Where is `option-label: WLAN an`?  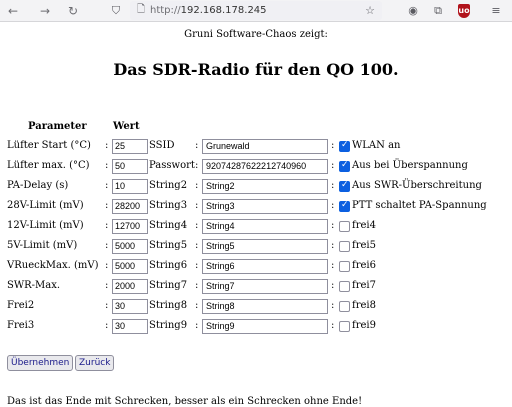 option-label: WLAN an is located at coordinates (376, 145).